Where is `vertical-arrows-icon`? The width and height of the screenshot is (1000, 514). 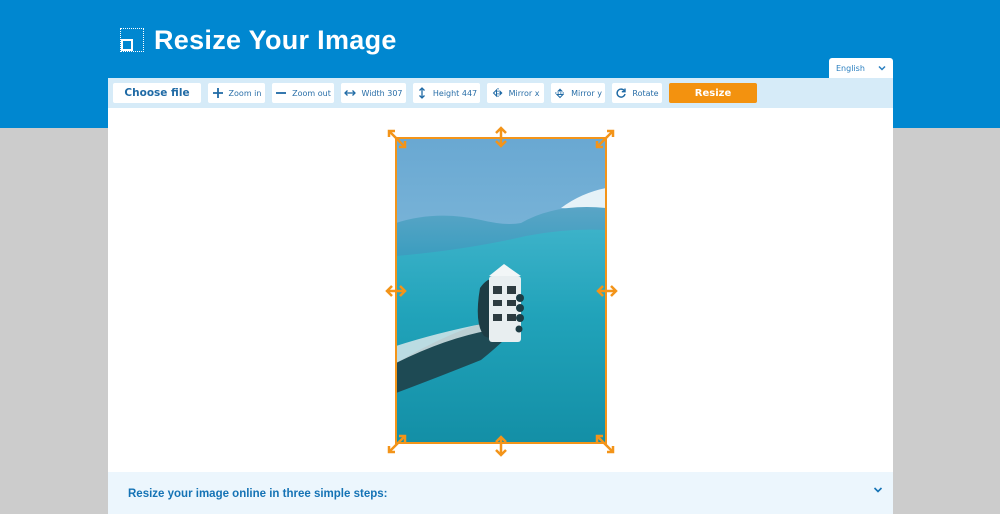 vertical-arrows-icon is located at coordinates (421, 93).